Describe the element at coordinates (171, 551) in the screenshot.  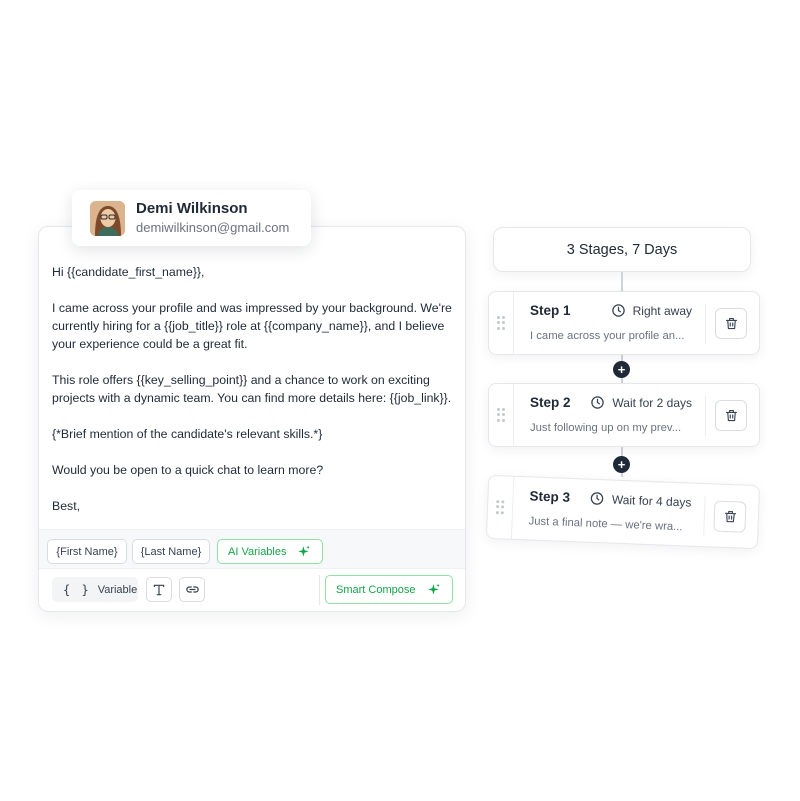
I see `last-name-variable-chip: {Last Name}` at that location.